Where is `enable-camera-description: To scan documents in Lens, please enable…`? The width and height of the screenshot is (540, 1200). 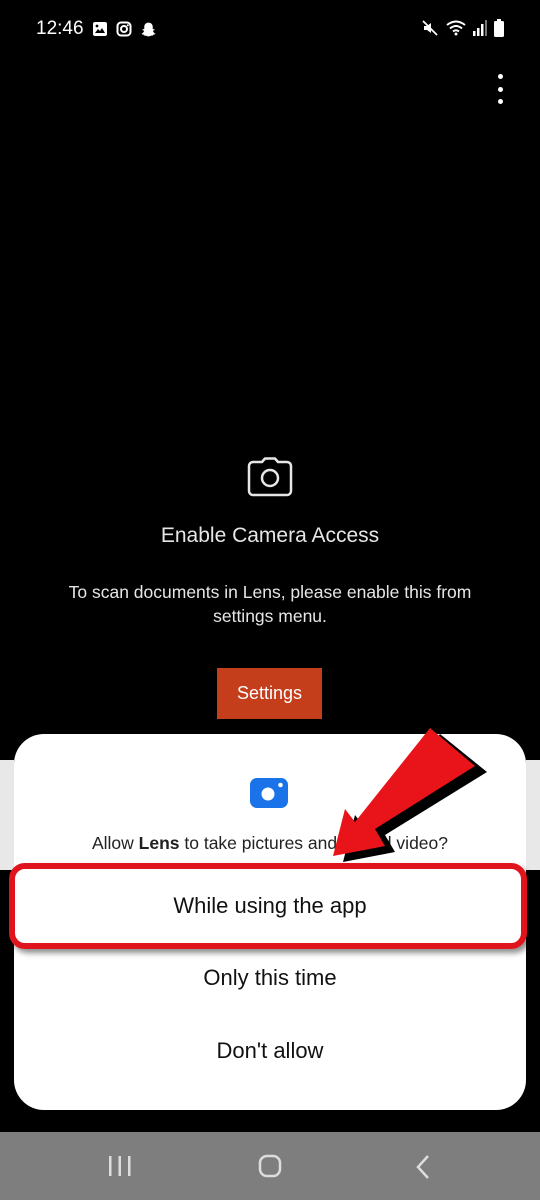
enable-camera-description: To scan documents in Lens, please enable… is located at coordinates (270, 604).